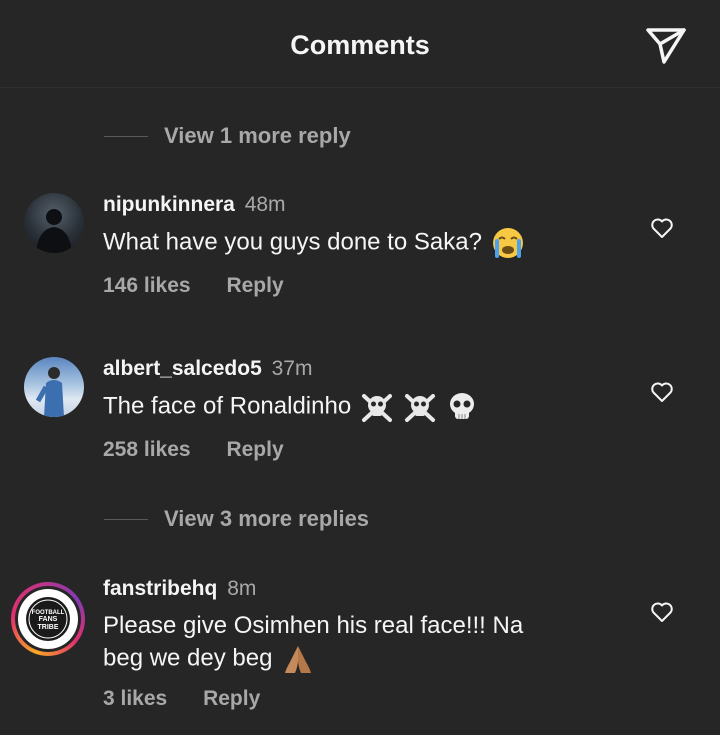  Describe the element at coordinates (507, 243) in the screenshot. I see `crying-face-emoji` at that location.